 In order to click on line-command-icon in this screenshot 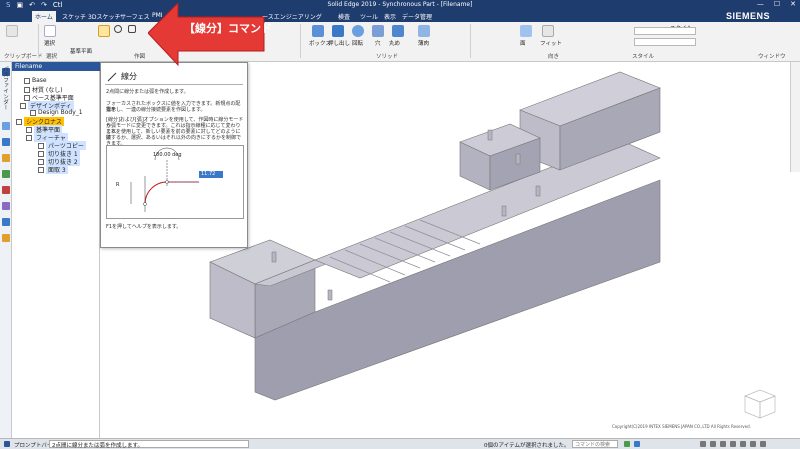, I will do `click(104, 31)`.